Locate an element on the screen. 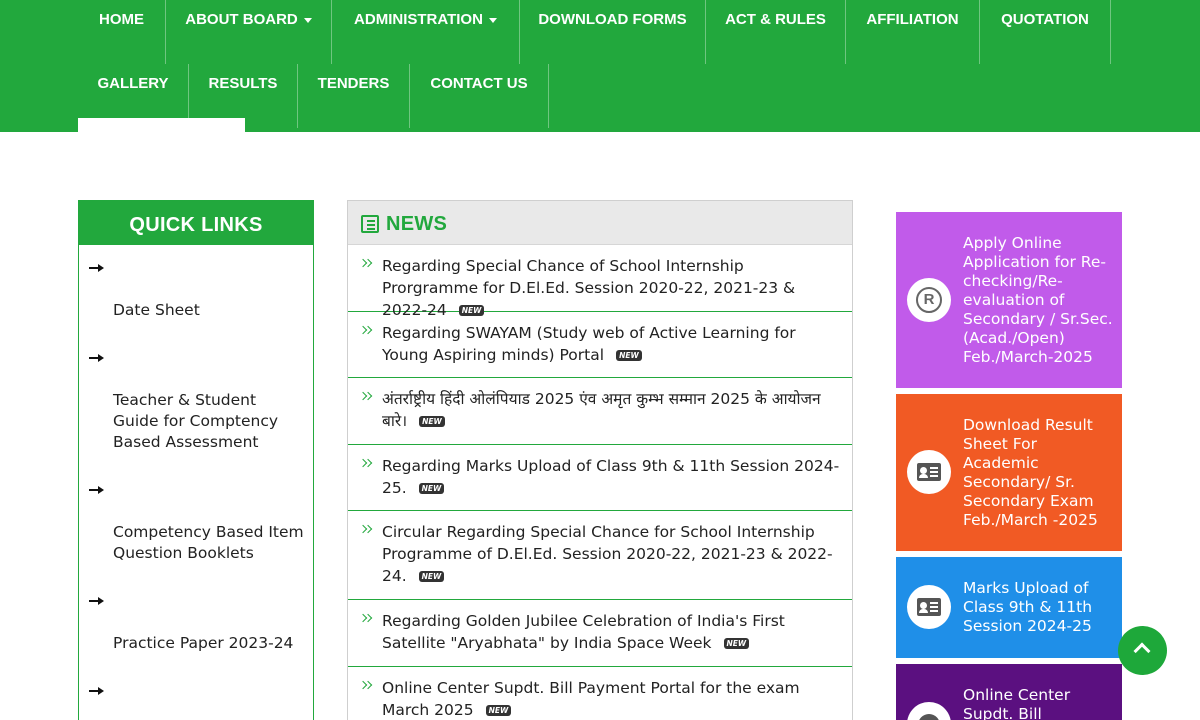  nav-quotation-label: QUOTATION is located at coordinates (1045, 19).